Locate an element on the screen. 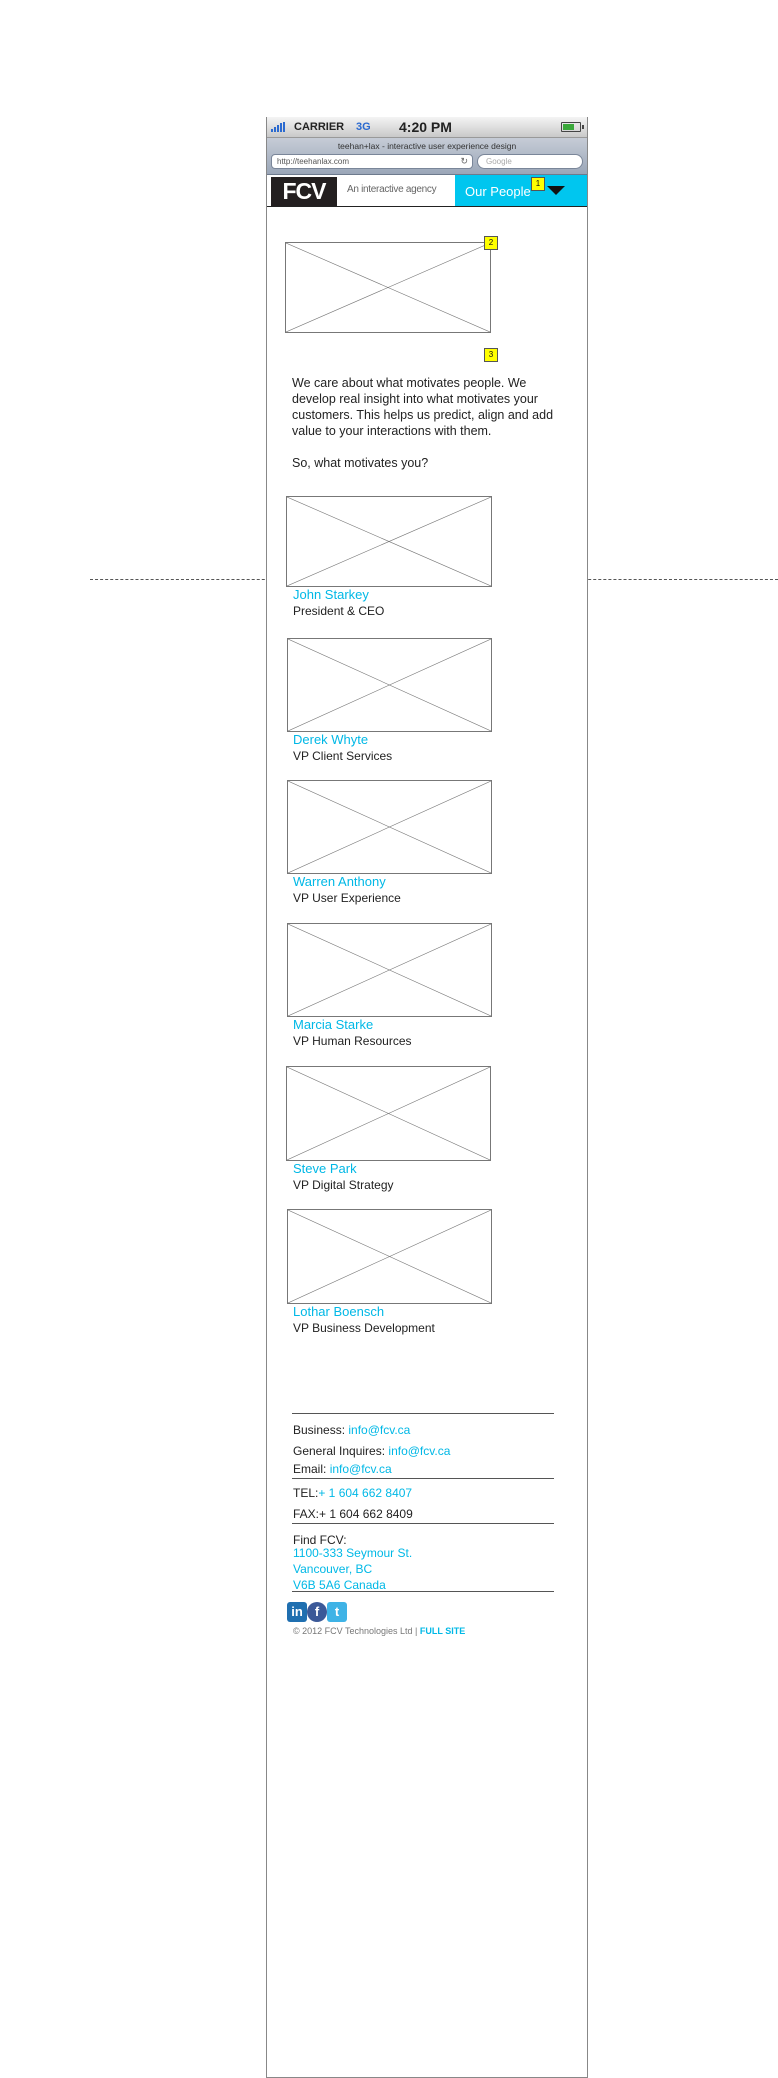  person-name-link: Warren Anthony is located at coordinates (339, 881).